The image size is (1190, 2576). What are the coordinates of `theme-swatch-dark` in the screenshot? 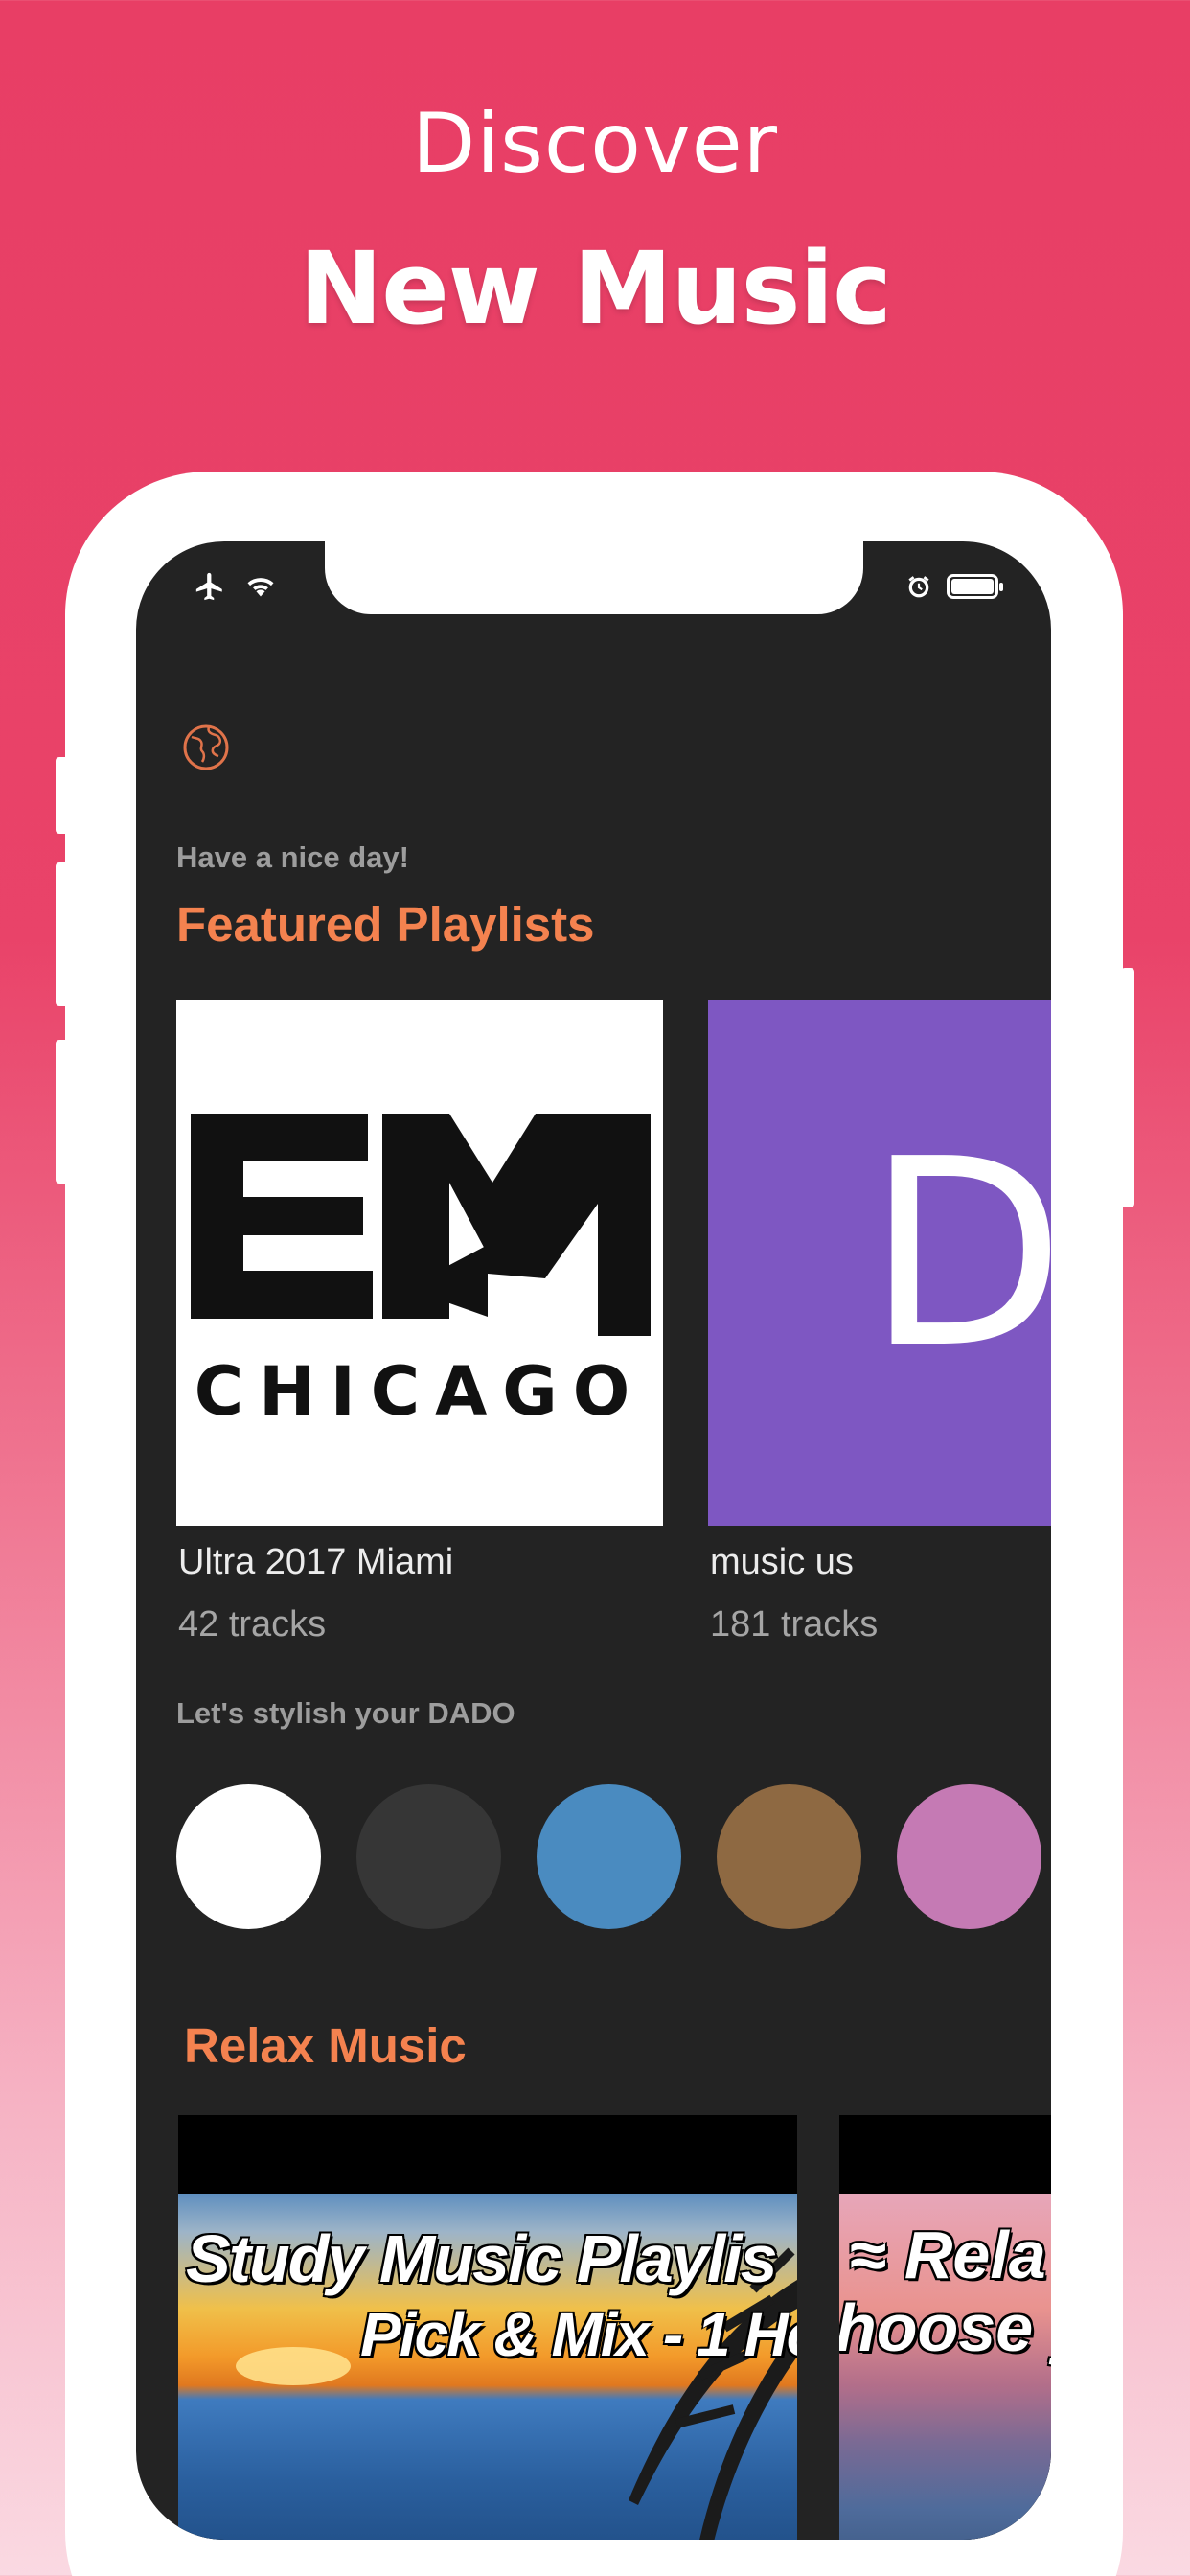 It's located at (429, 1856).